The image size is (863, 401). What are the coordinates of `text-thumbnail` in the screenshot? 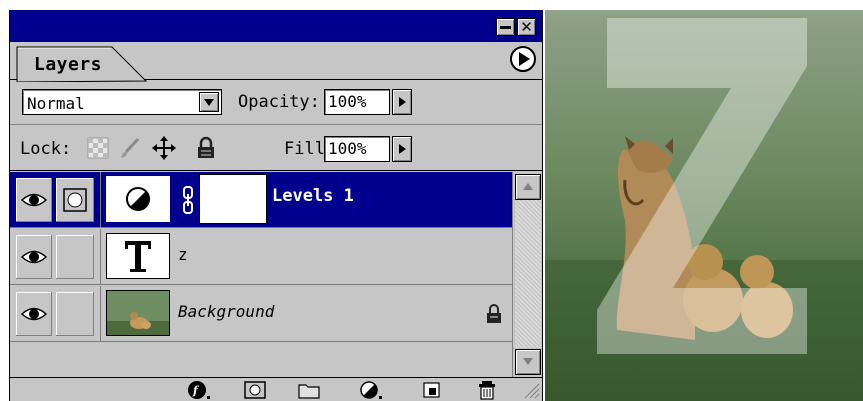 It's located at (138, 256).